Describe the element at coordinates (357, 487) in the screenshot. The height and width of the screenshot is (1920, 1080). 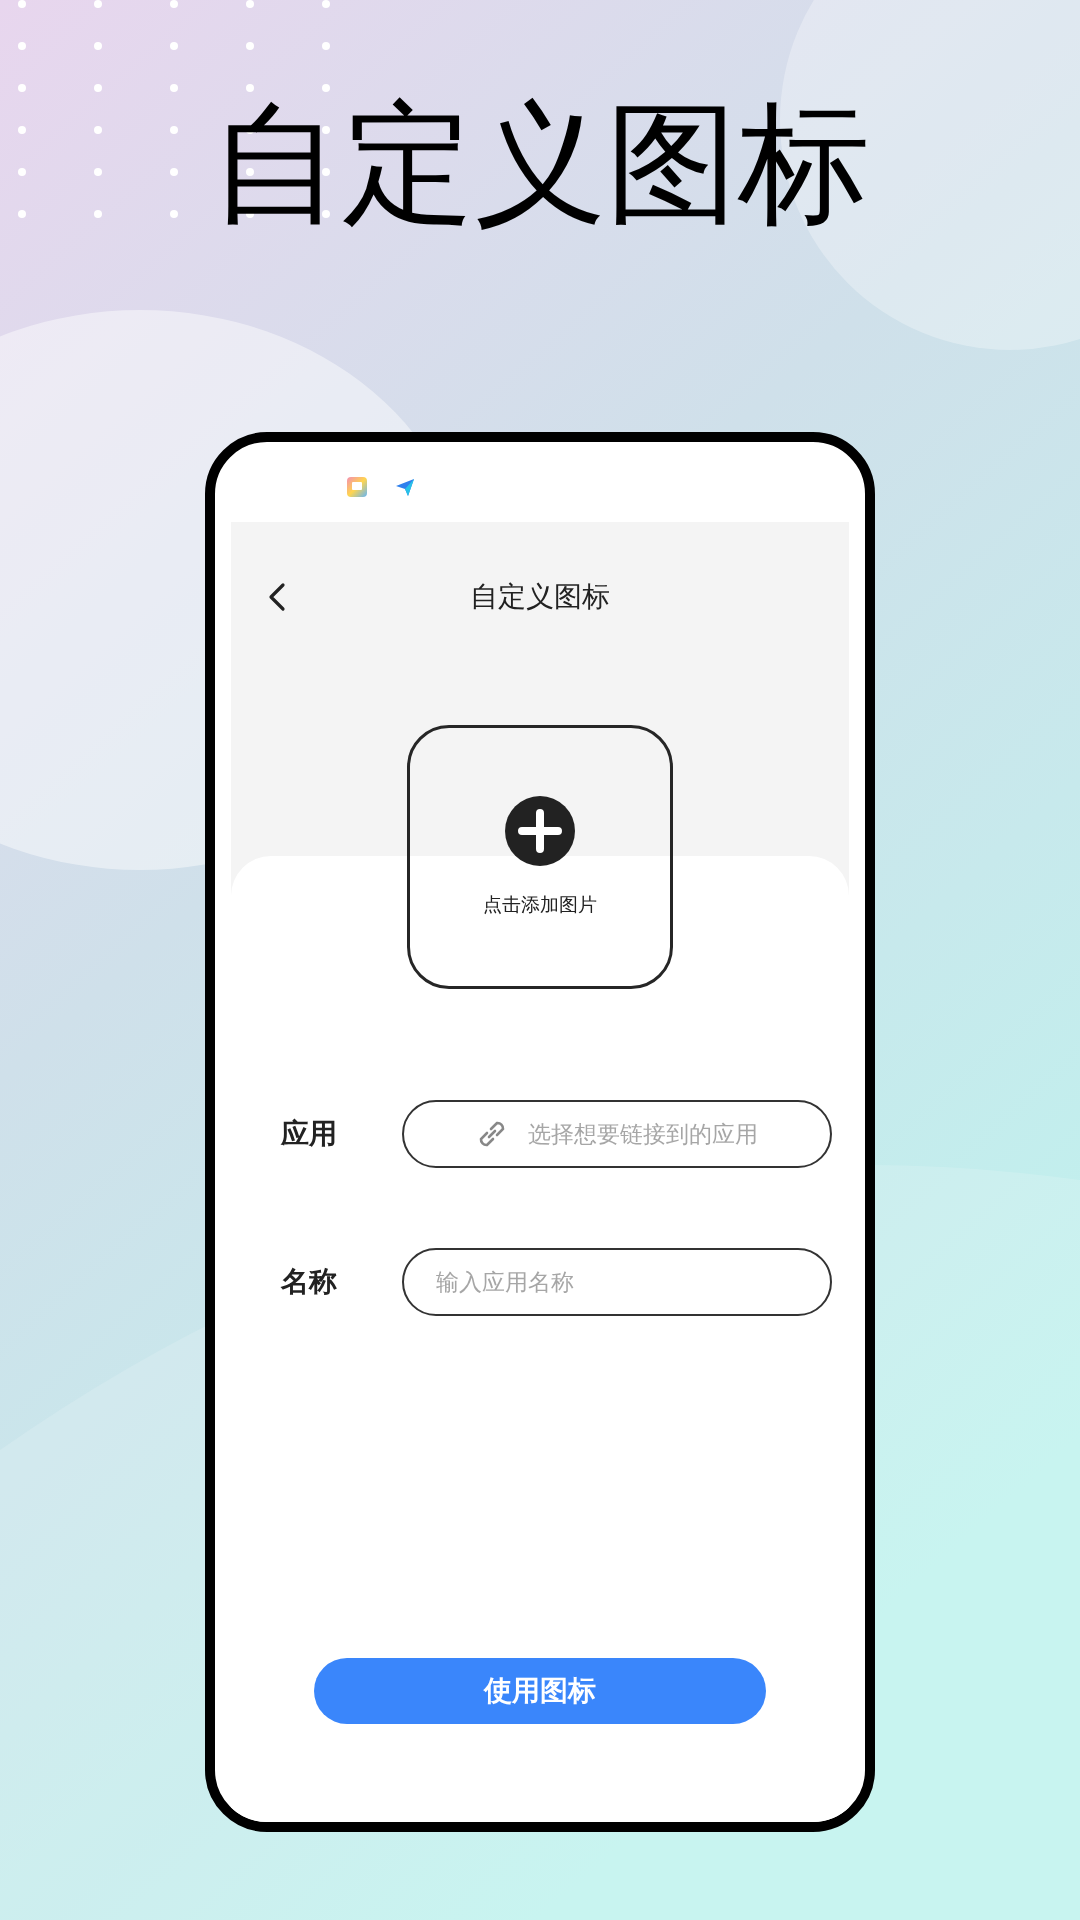
I see `app-icon` at that location.